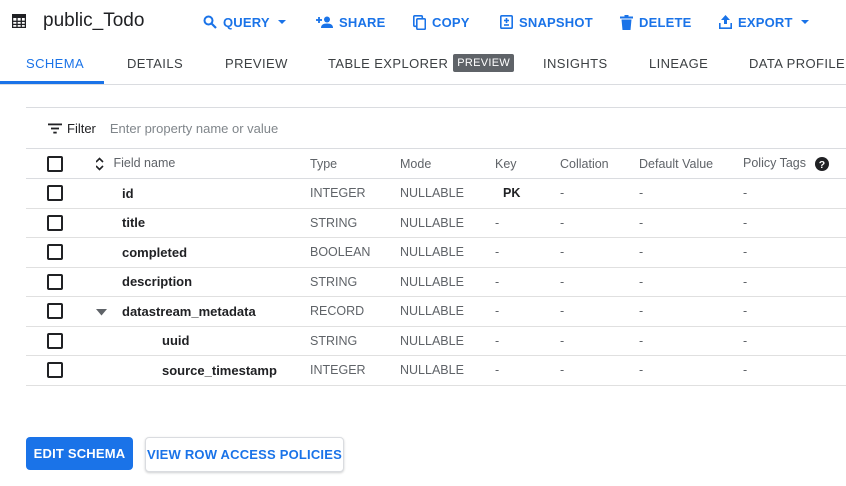 The height and width of the screenshot is (486, 846). What do you see at coordinates (244, 454) in the screenshot?
I see `view-row-access-policies-button: VIEW ROW ACCESS POLICIES` at bounding box center [244, 454].